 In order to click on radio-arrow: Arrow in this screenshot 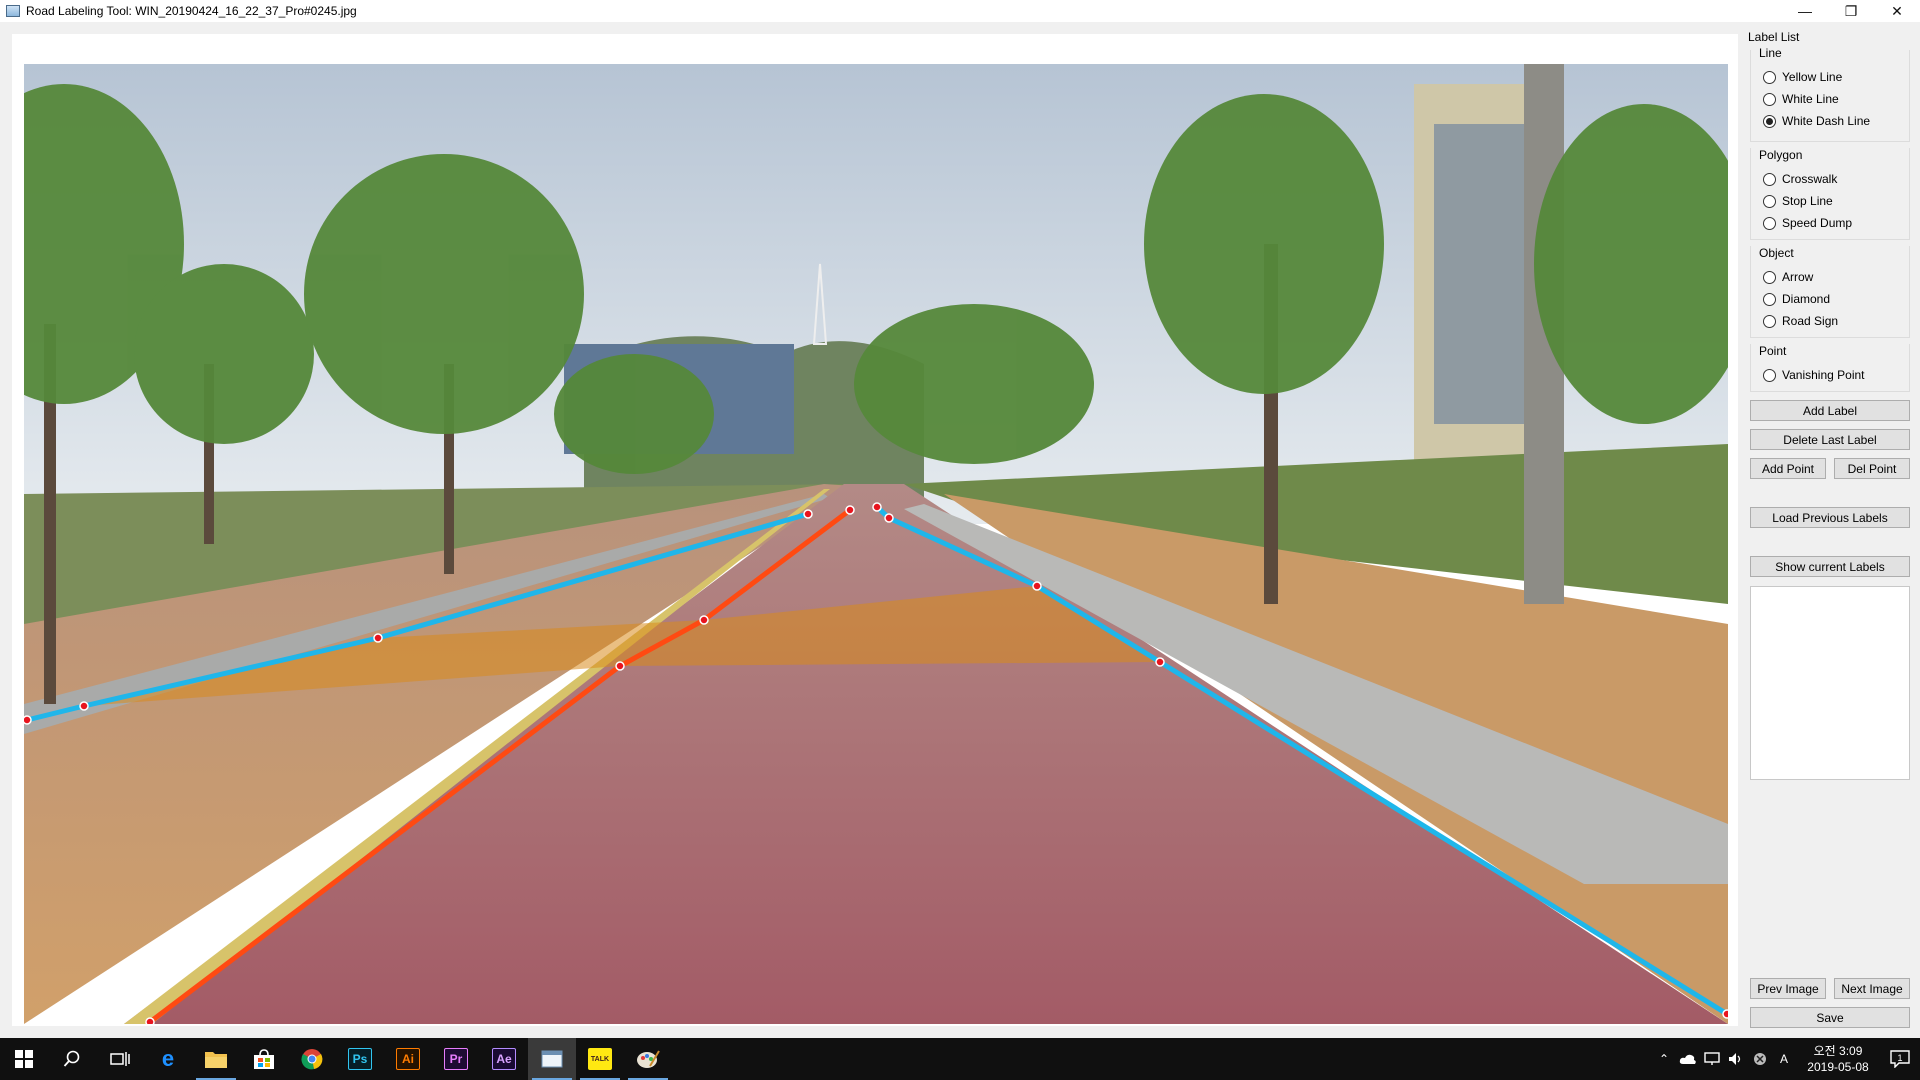, I will do `click(1788, 277)`.